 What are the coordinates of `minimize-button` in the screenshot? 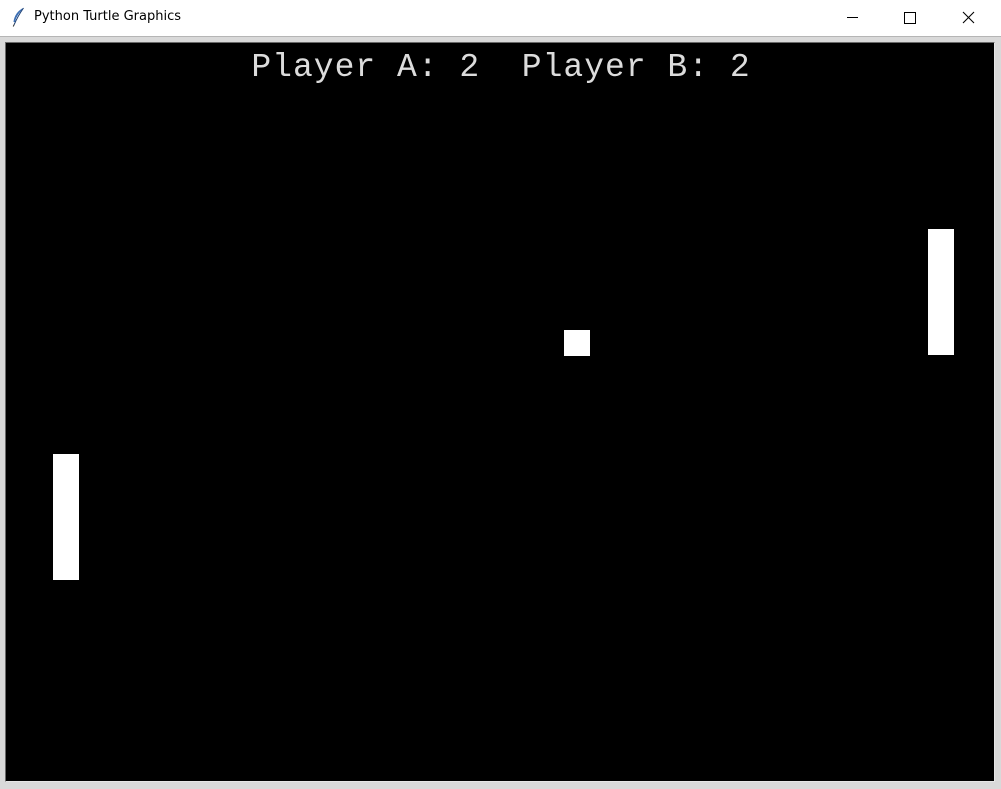 It's located at (852, 18).